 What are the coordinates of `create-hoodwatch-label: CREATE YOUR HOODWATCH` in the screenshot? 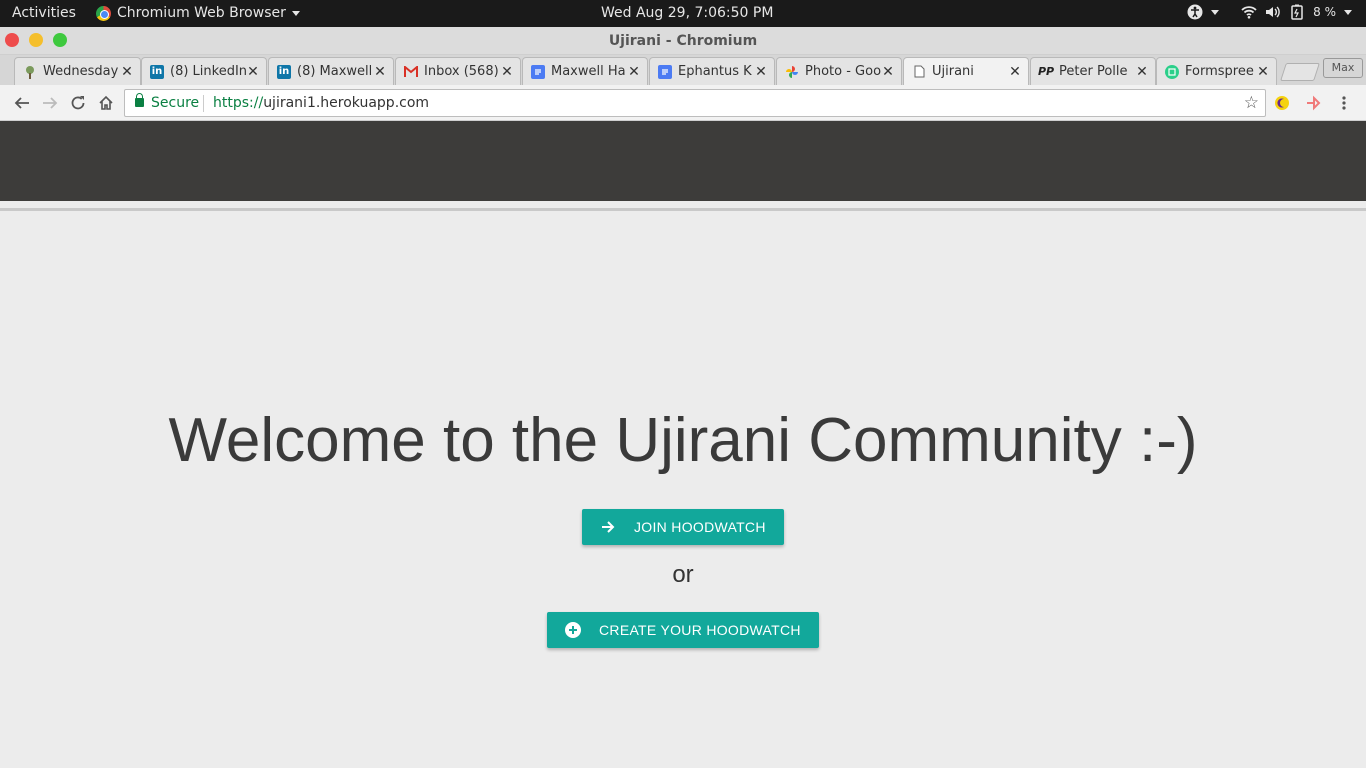 It's located at (700, 630).